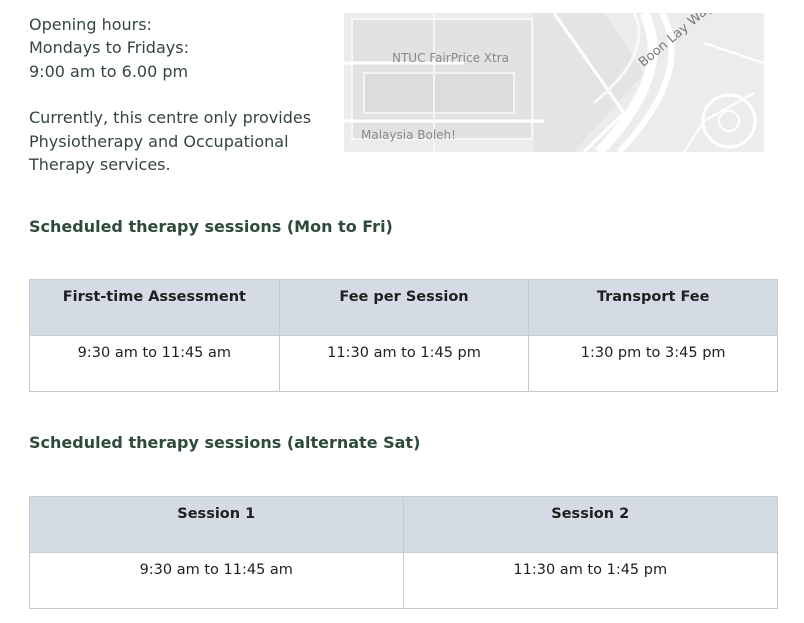 The height and width of the screenshot is (623, 804). What do you see at coordinates (451, 58) in the screenshot?
I see `map-label-fairprice: NTUC FairPrice Xtra` at bounding box center [451, 58].